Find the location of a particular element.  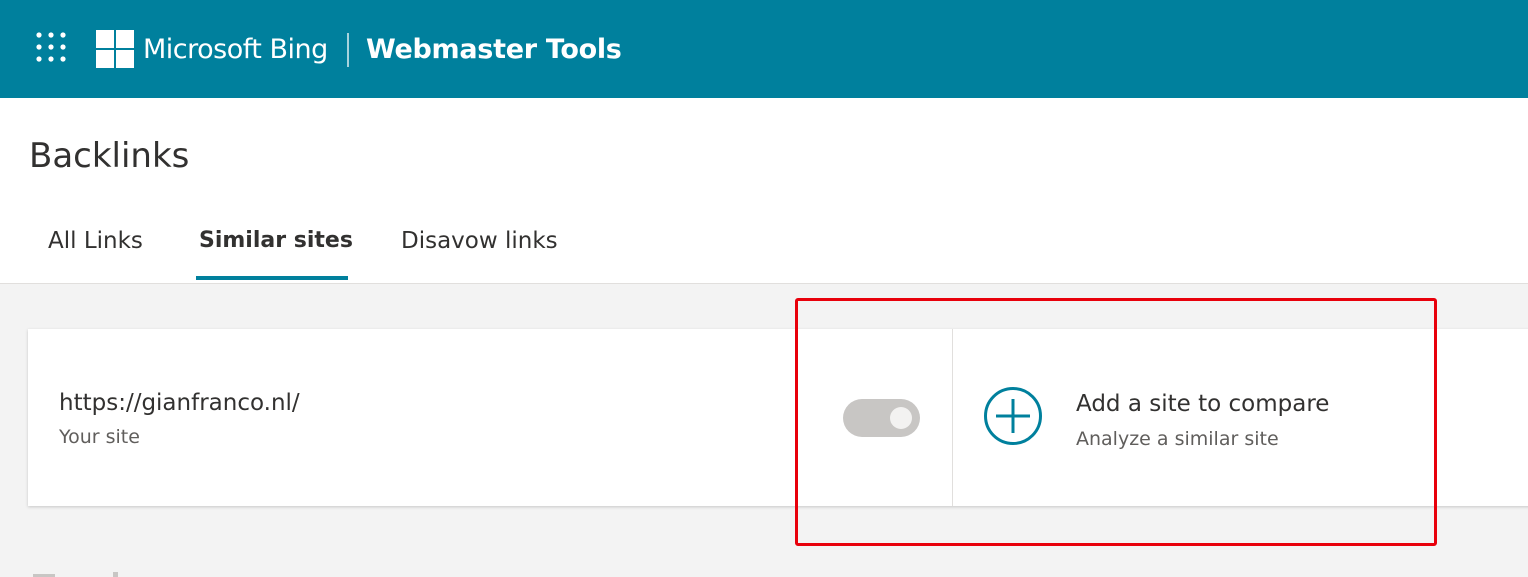

card-divider is located at coordinates (952, 417).